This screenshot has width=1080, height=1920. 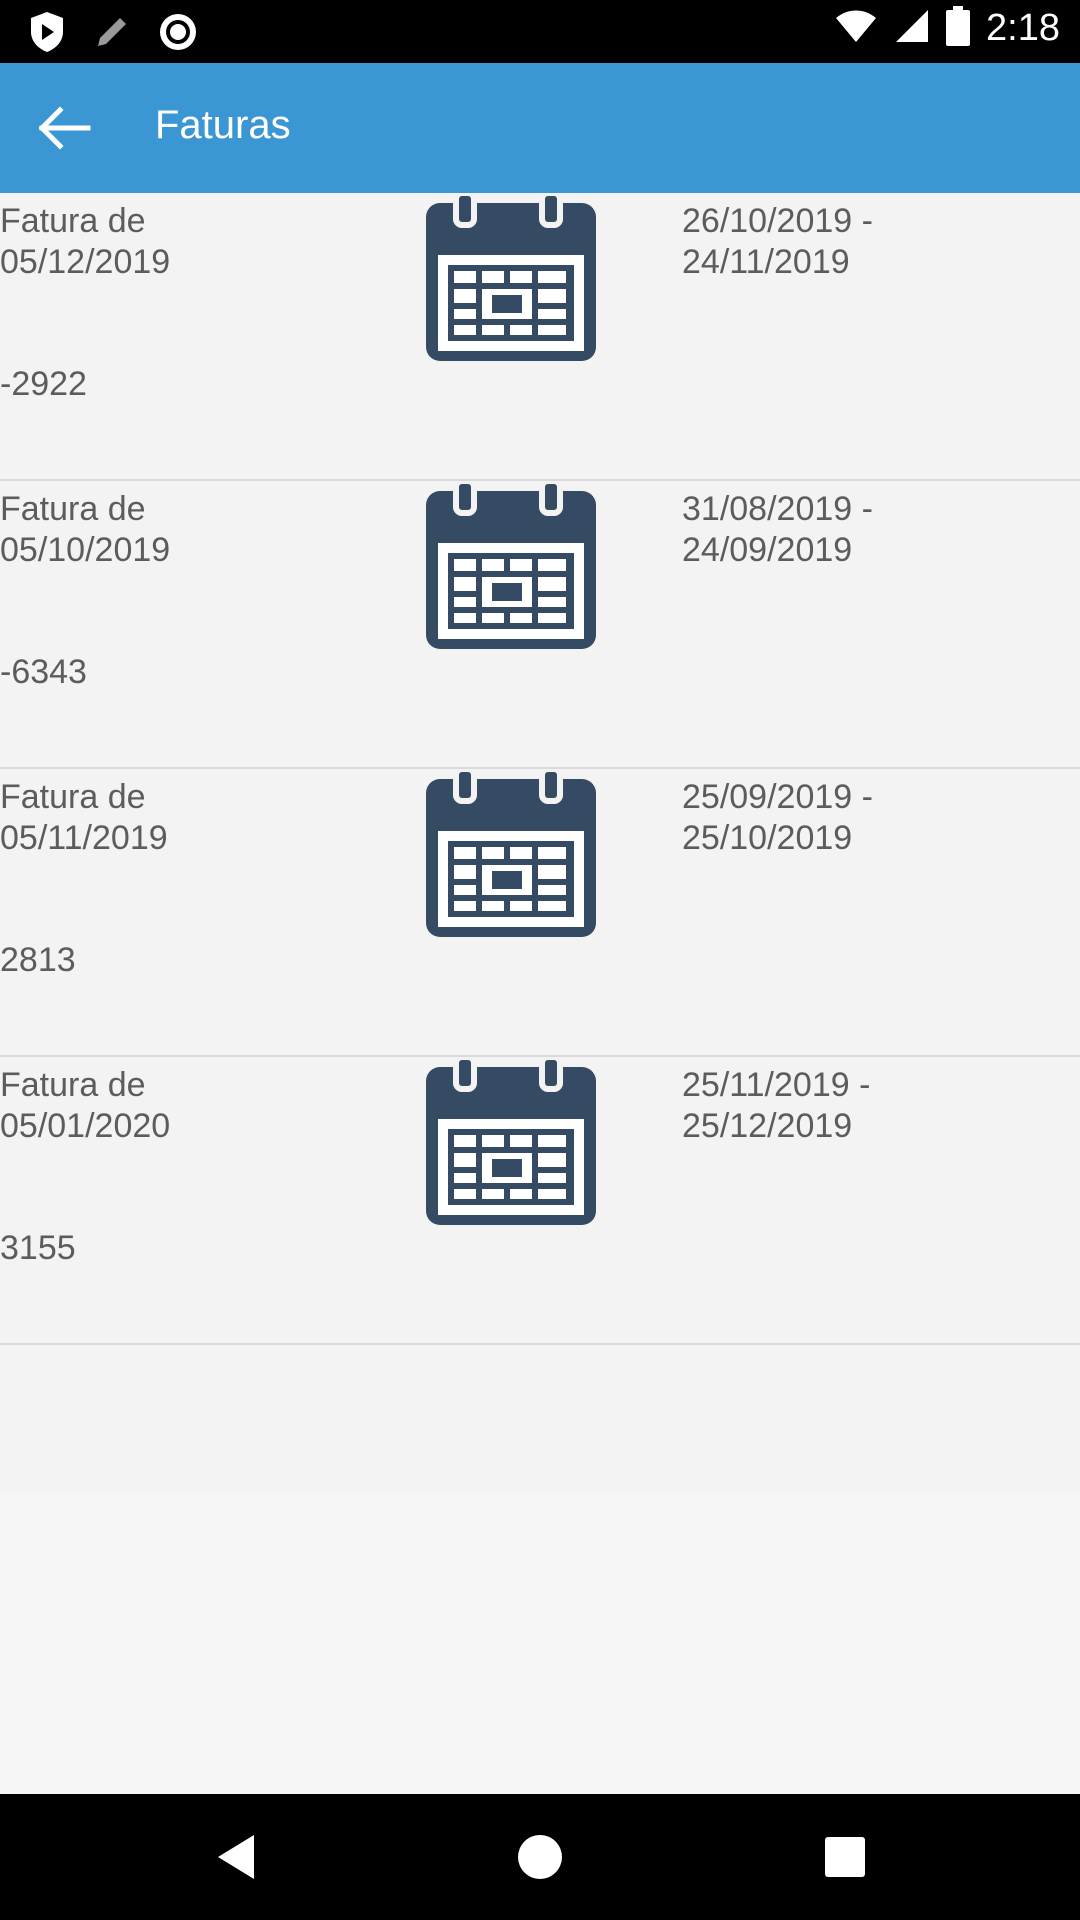 What do you see at coordinates (958, 28) in the screenshot?
I see `battery-icon` at bounding box center [958, 28].